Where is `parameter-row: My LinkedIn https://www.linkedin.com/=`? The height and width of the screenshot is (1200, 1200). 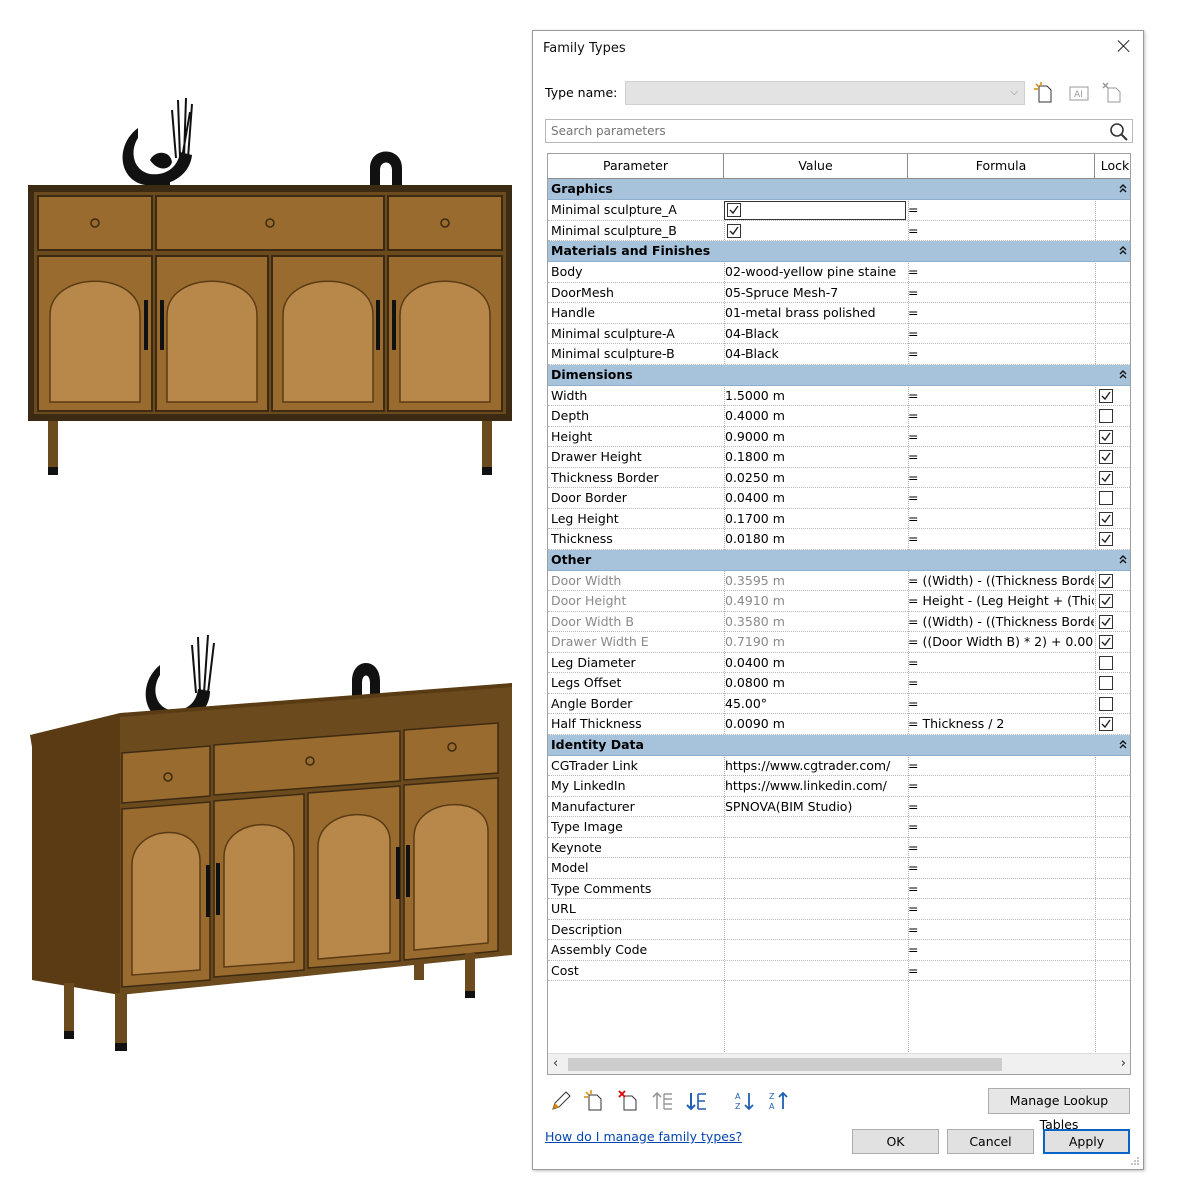 parameter-row: My LinkedIn https://www.linkedin.com/= is located at coordinates (839, 786).